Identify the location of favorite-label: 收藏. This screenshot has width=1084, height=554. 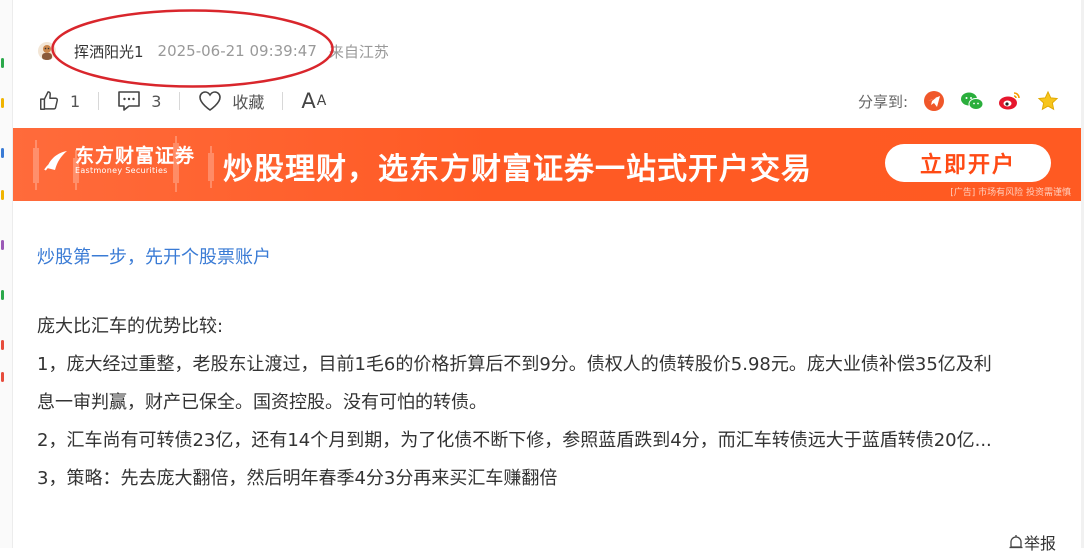
(248, 102).